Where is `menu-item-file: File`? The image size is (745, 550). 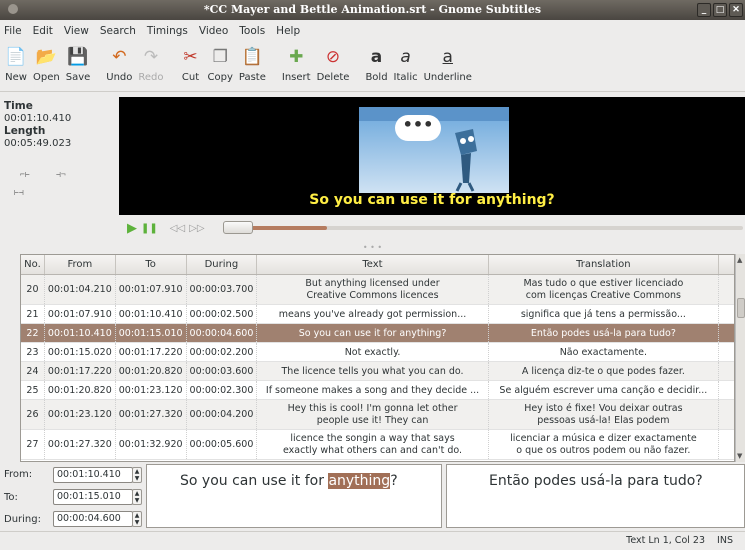
menu-item-file: File is located at coordinates (13, 31).